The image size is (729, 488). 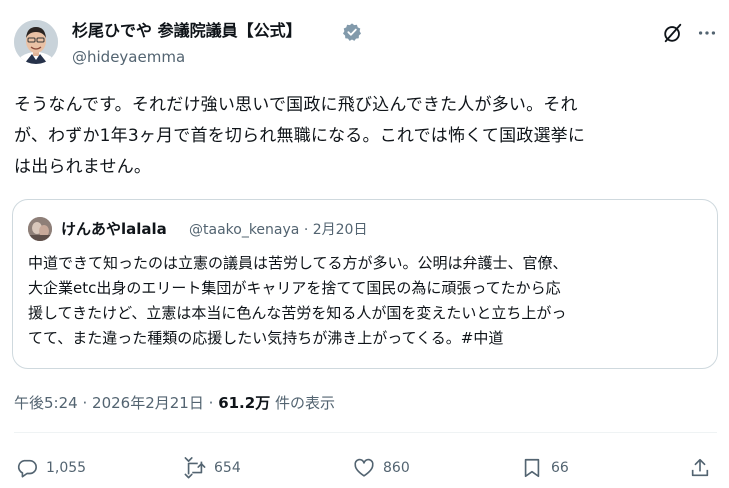 I want to click on author-handle: @hideyaemma, so click(x=128, y=57).